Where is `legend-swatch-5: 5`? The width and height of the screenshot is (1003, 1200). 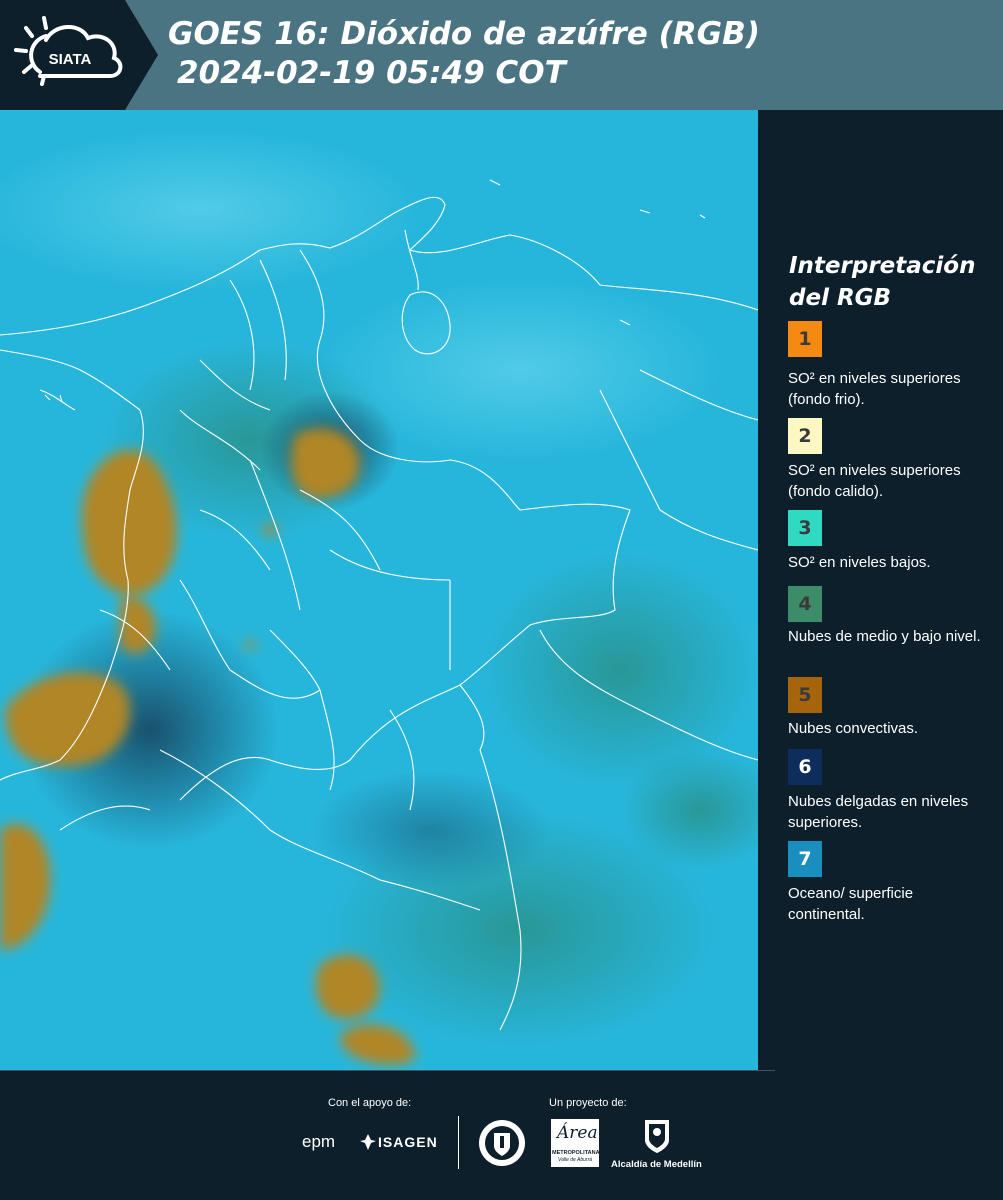
legend-swatch-5: 5 is located at coordinates (805, 695).